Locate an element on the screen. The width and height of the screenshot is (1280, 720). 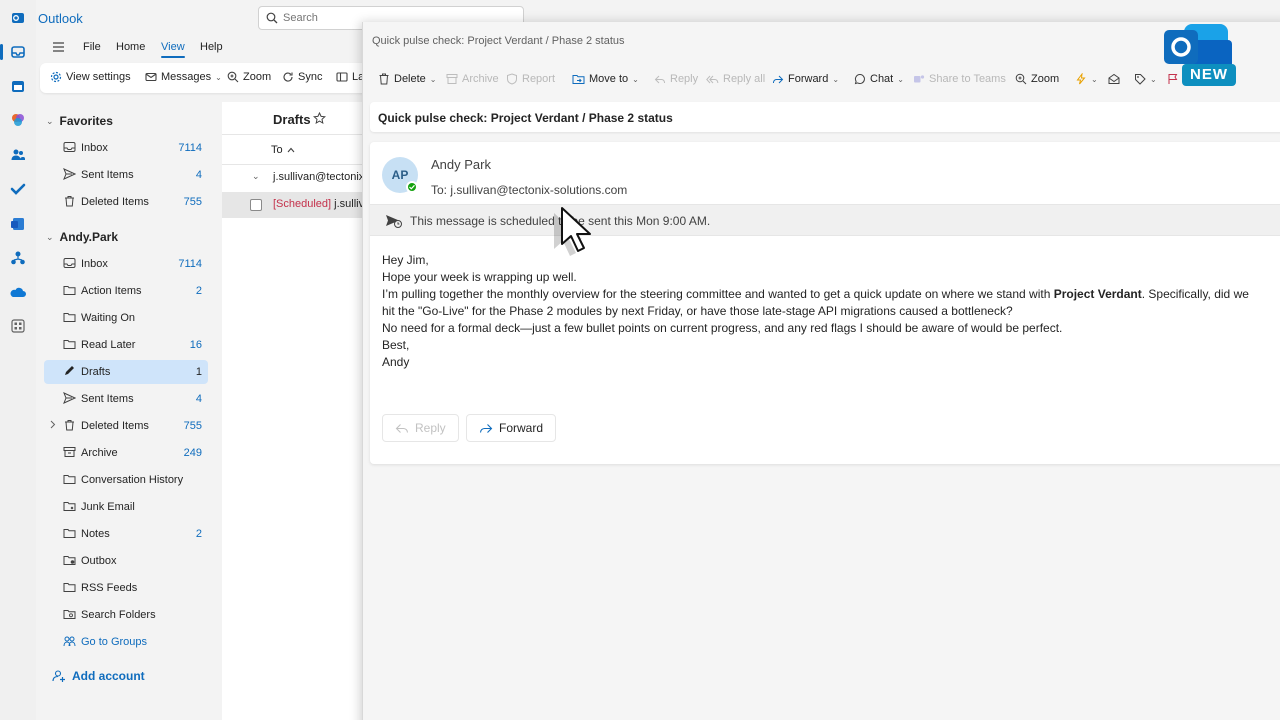
search-icon is located at coordinates (272, 18).